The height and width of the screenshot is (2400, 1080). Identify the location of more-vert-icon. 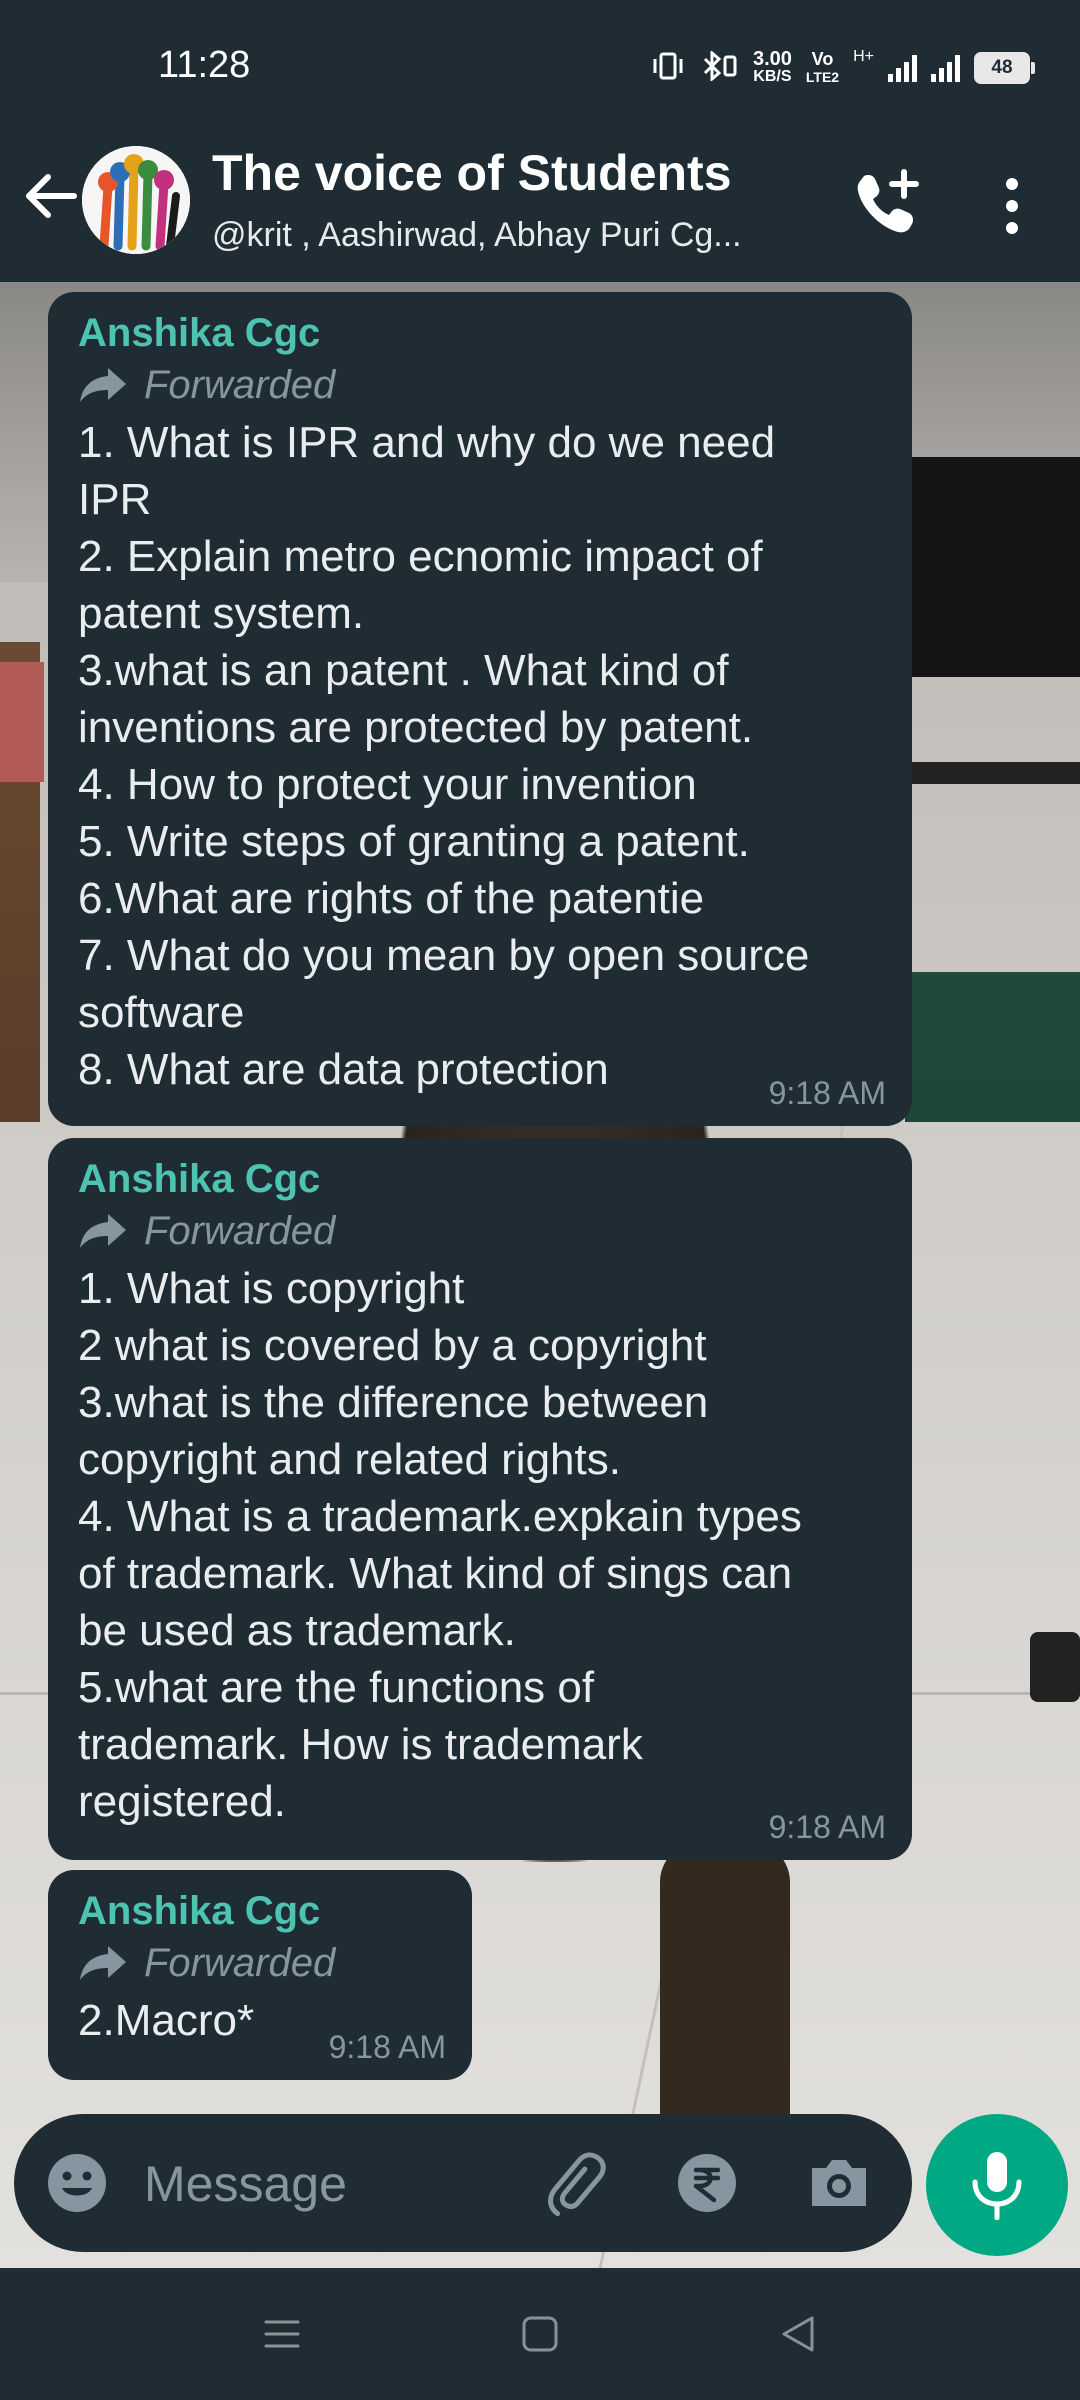
(1012, 206).